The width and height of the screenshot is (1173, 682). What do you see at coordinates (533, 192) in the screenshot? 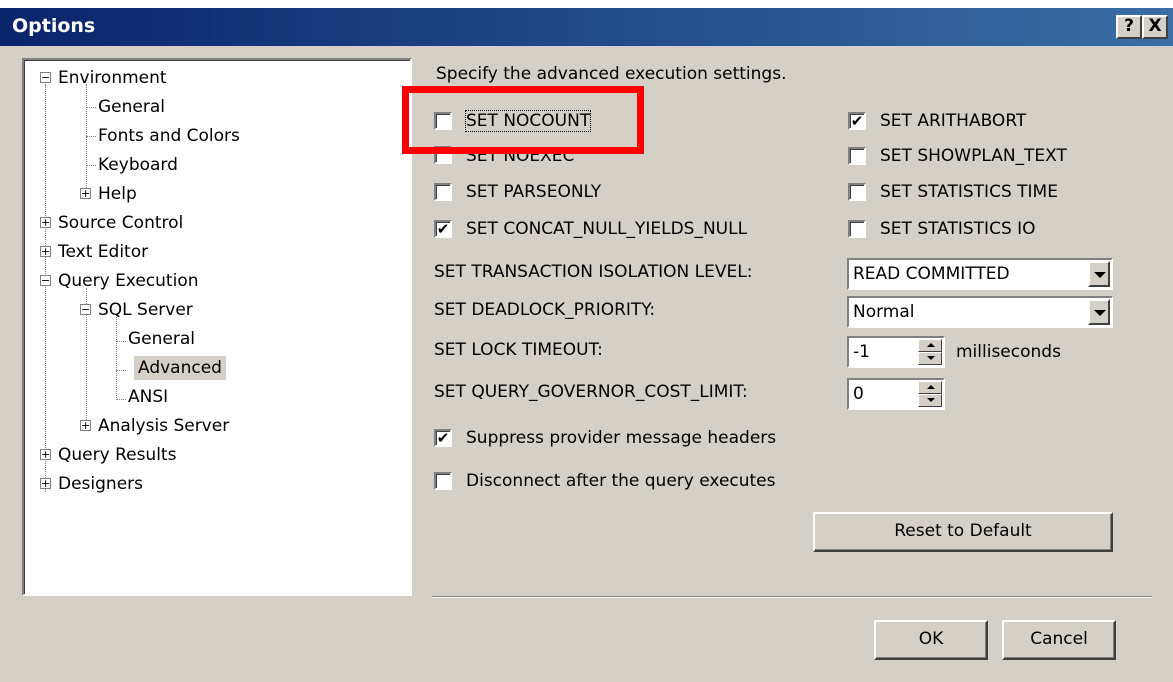
I see `set-parseonly-label: SET PARSEONLY` at bounding box center [533, 192].